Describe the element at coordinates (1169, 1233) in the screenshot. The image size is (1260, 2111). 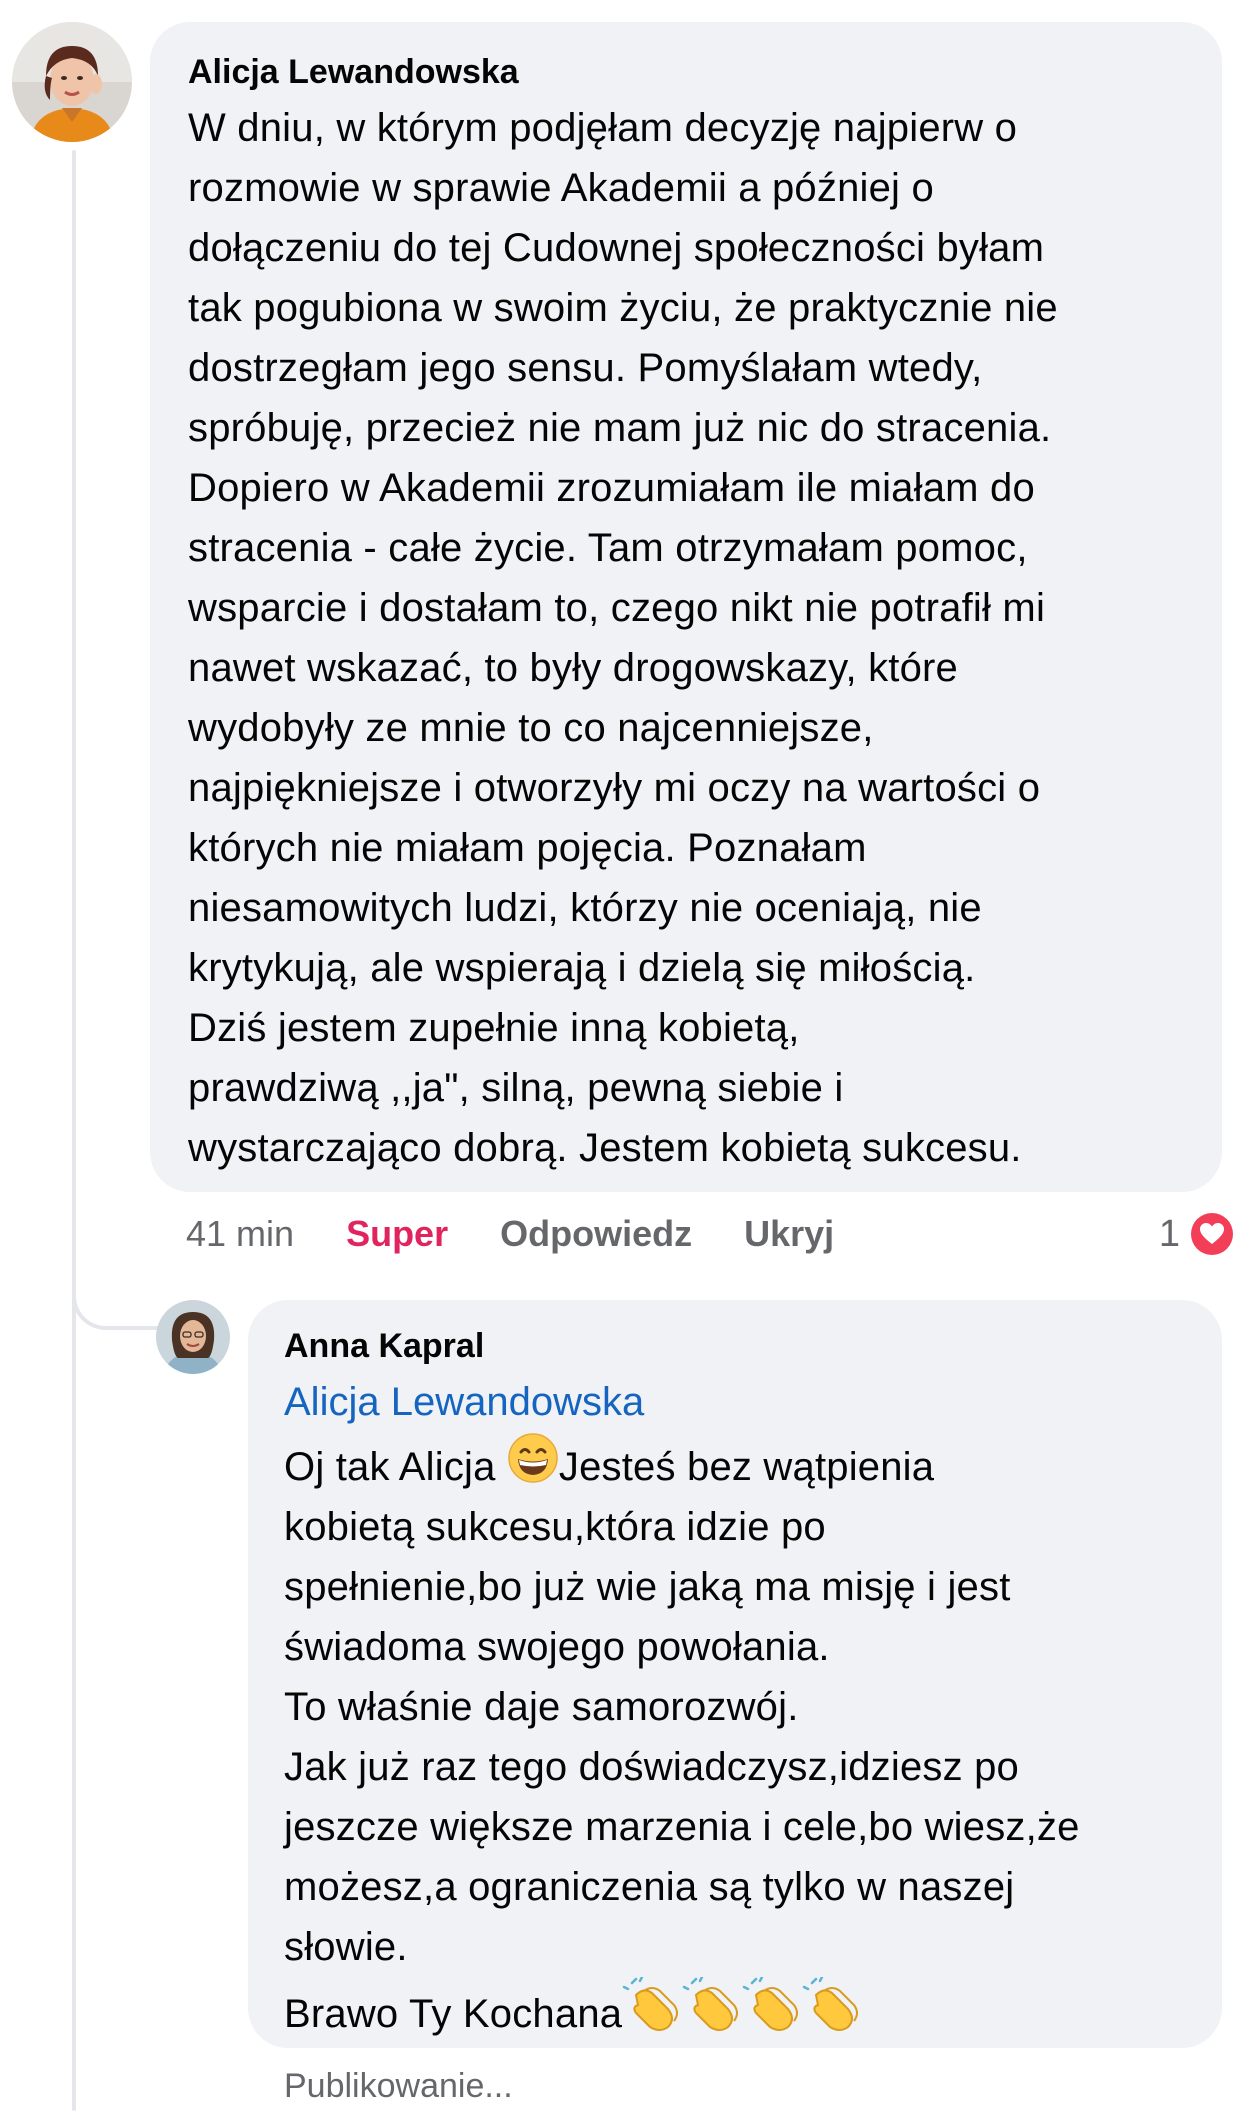
I see `reaction-count: 1` at that location.